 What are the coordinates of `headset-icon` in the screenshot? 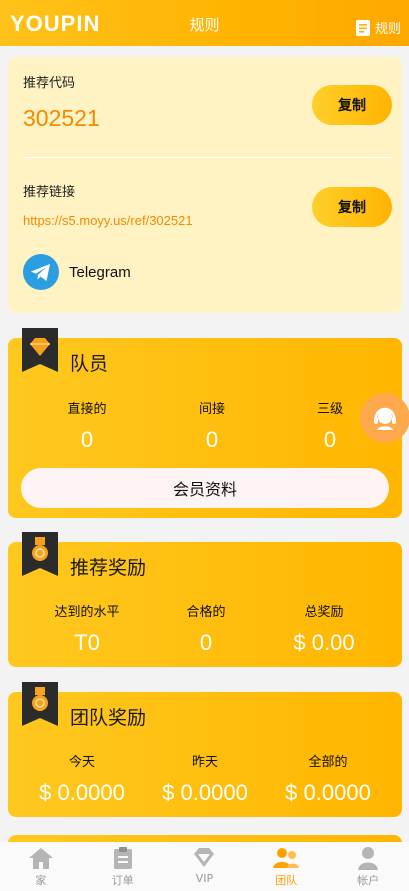 It's located at (385, 418).